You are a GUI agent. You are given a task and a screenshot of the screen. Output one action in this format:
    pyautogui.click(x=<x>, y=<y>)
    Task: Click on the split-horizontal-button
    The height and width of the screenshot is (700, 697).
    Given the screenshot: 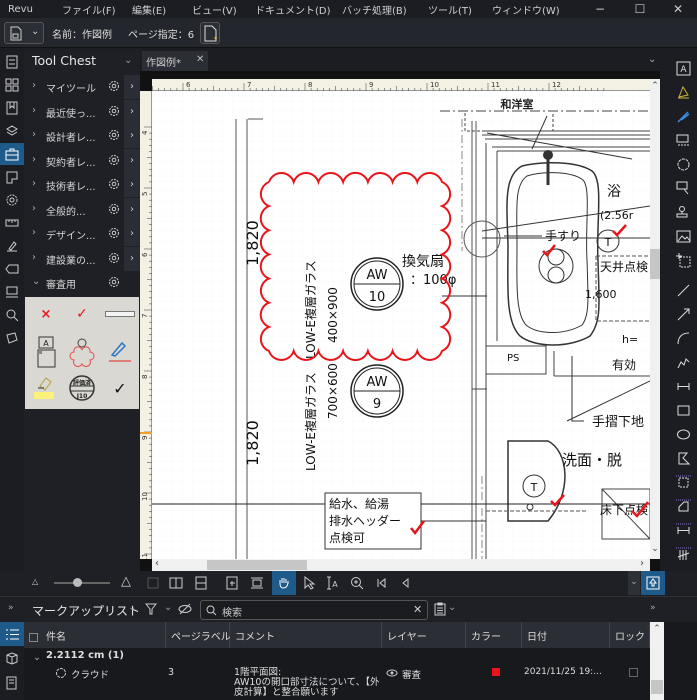 What is the action you would take?
    pyautogui.click(x=201, y=583)
    